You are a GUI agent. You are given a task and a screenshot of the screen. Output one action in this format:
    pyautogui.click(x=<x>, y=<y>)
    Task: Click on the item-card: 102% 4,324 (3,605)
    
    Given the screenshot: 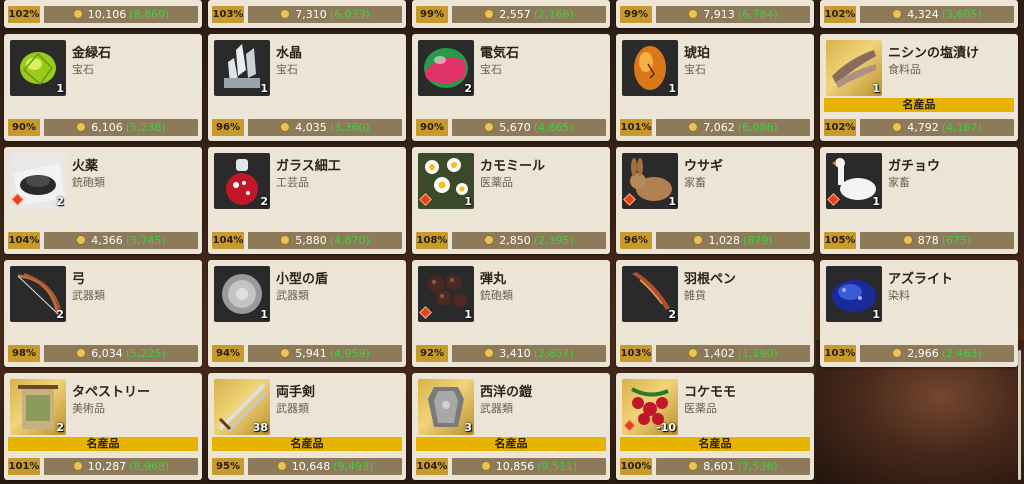 What is the action you would take?
    pyautogui.click(x=919, y=14)
    